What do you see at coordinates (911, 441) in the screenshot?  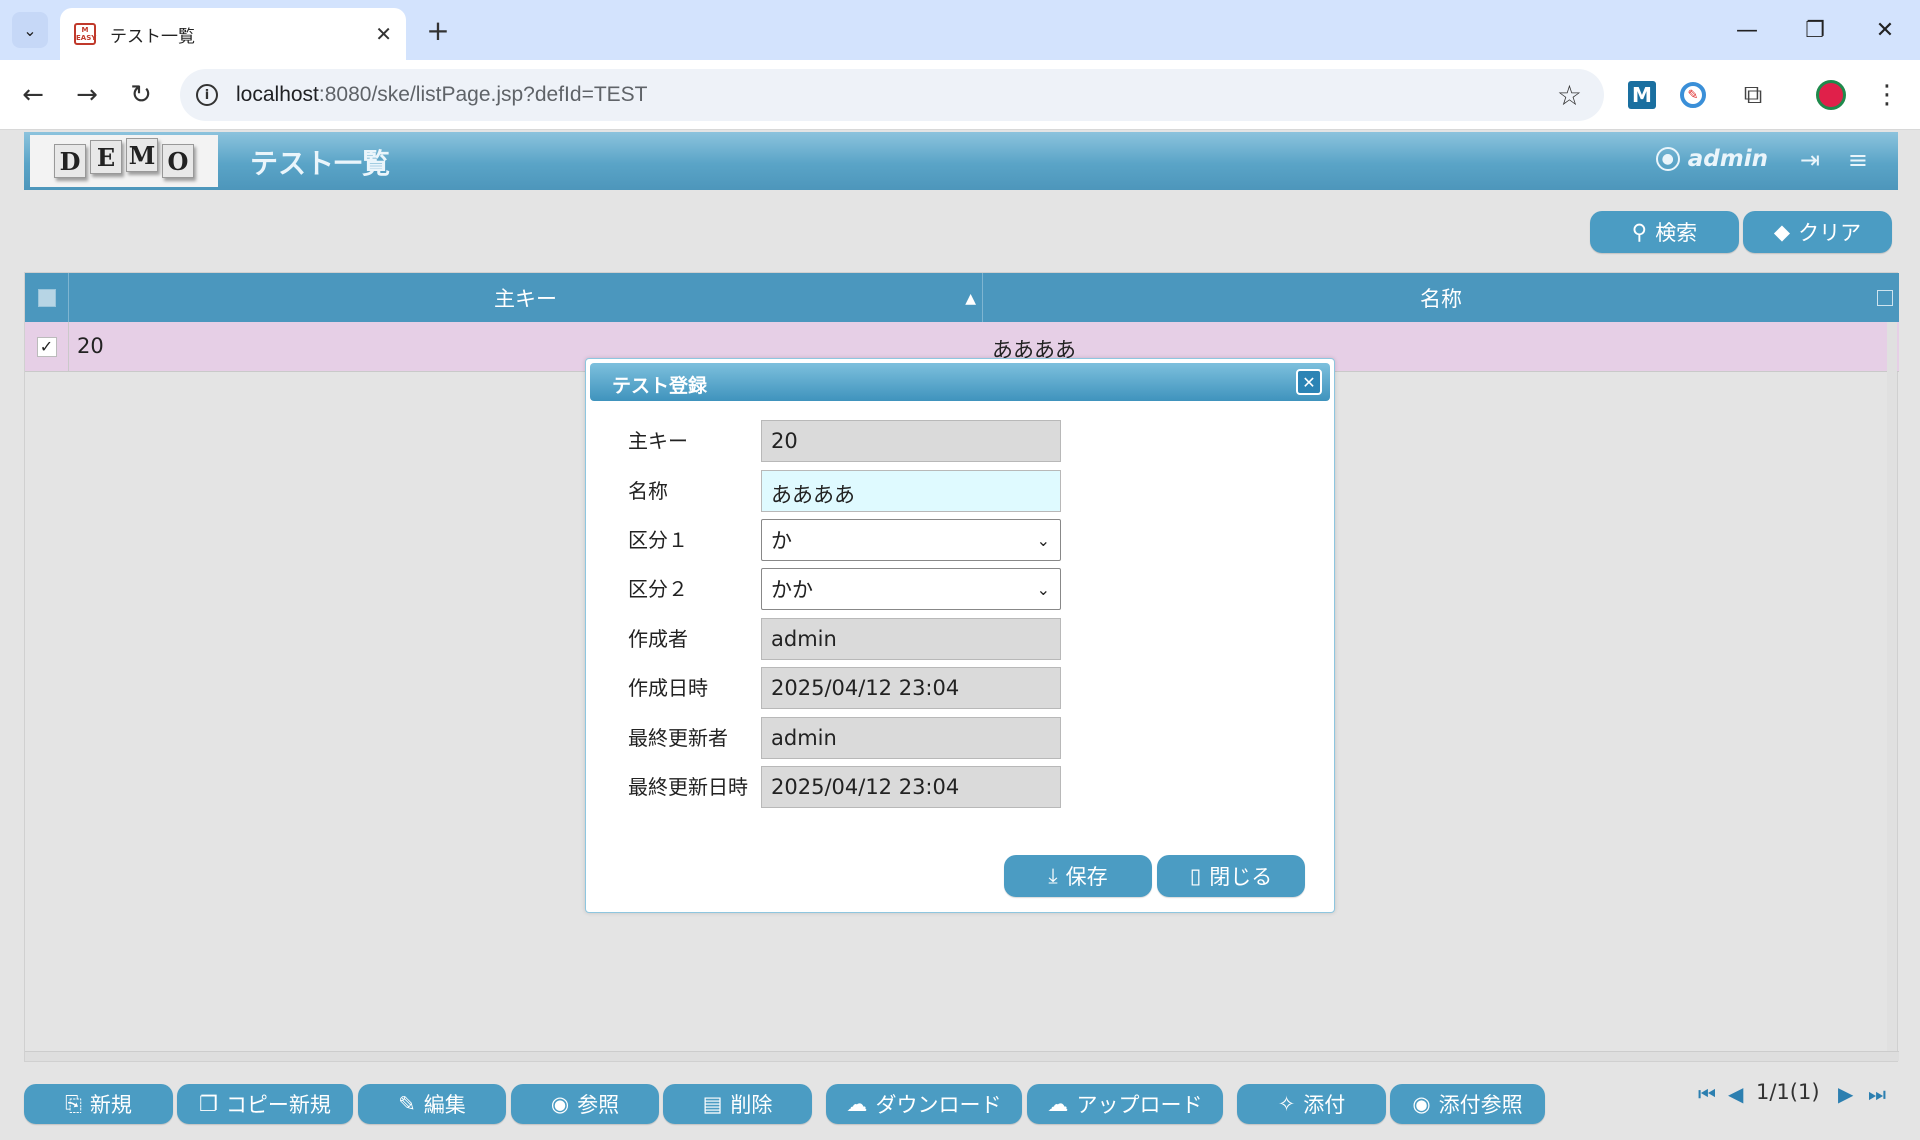 I see `key-field: 20` at bounding box center [911, 441].